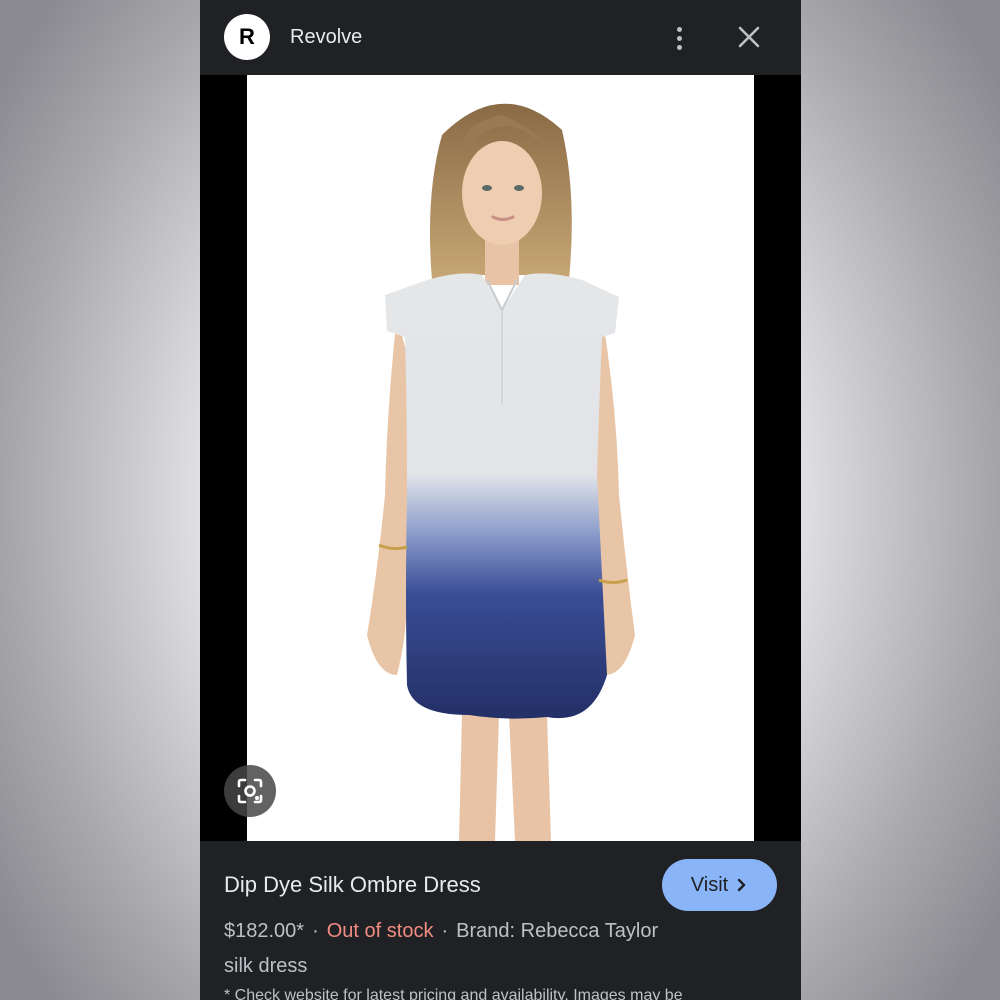 Image resolution: width=1000 pixels, height=1000 pixels. I want to click on visit-button: Visit, so click(719, 885).